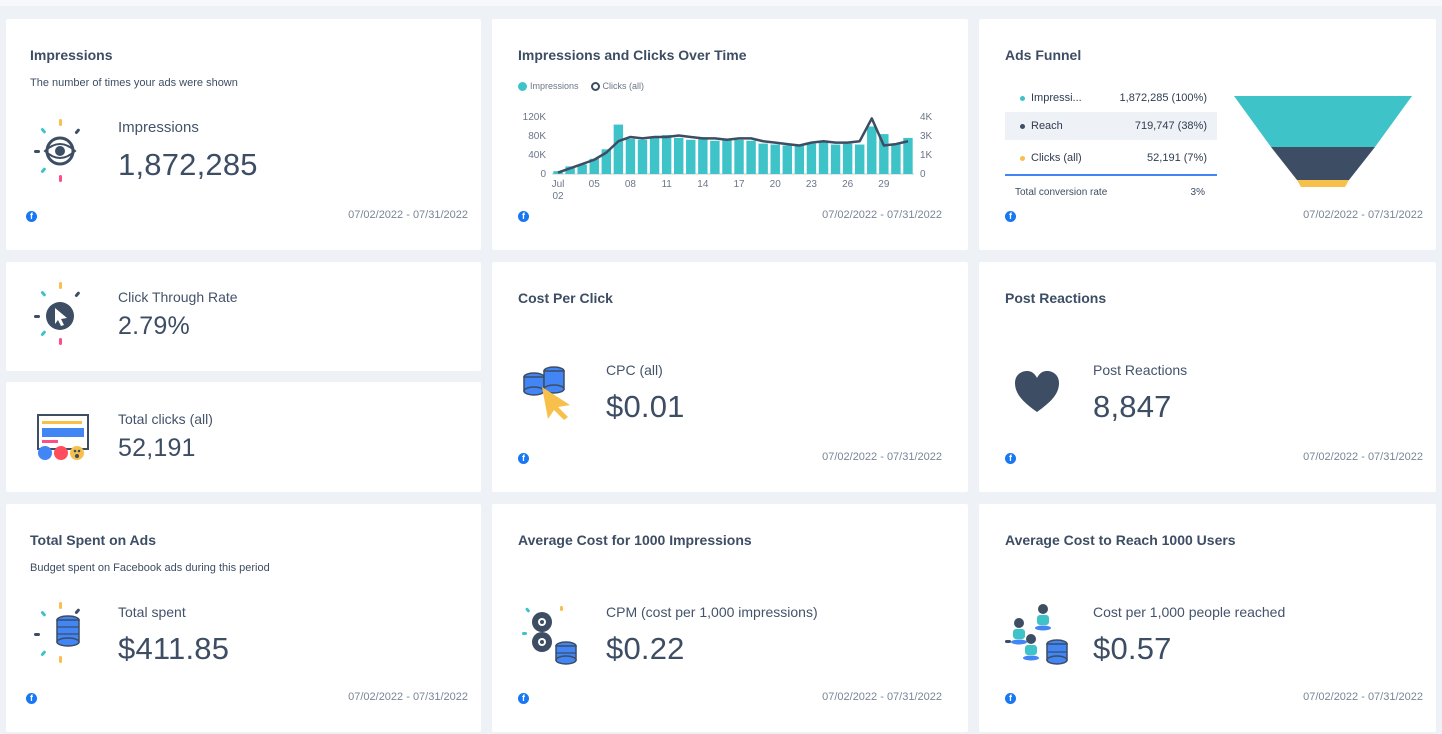 The image size is (1442, 734). I want to click on funnel-name: Clicks (all), so click(1056, 158).